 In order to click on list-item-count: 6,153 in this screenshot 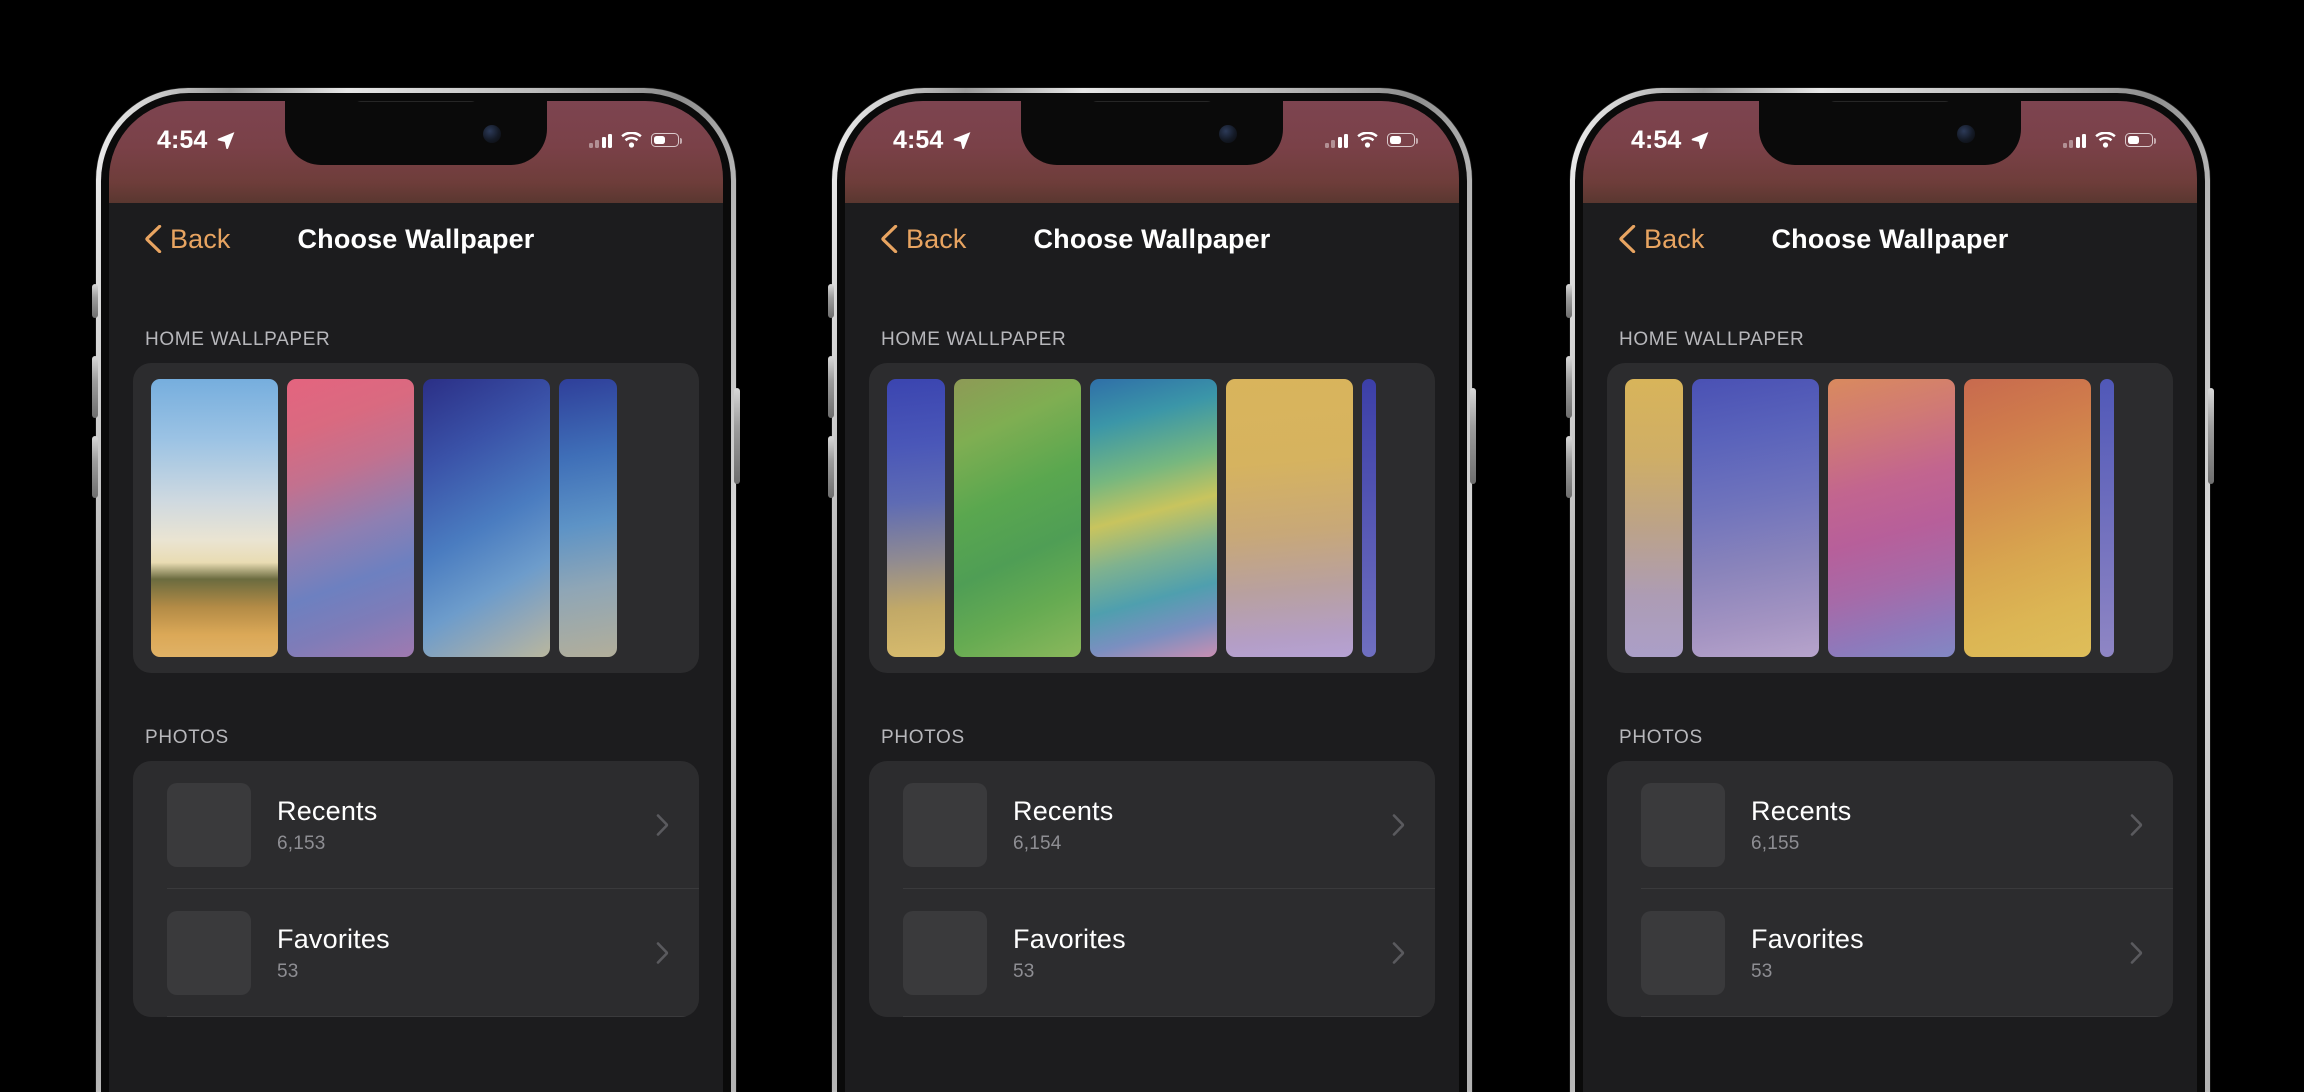, I will do `click(301, 843)`.